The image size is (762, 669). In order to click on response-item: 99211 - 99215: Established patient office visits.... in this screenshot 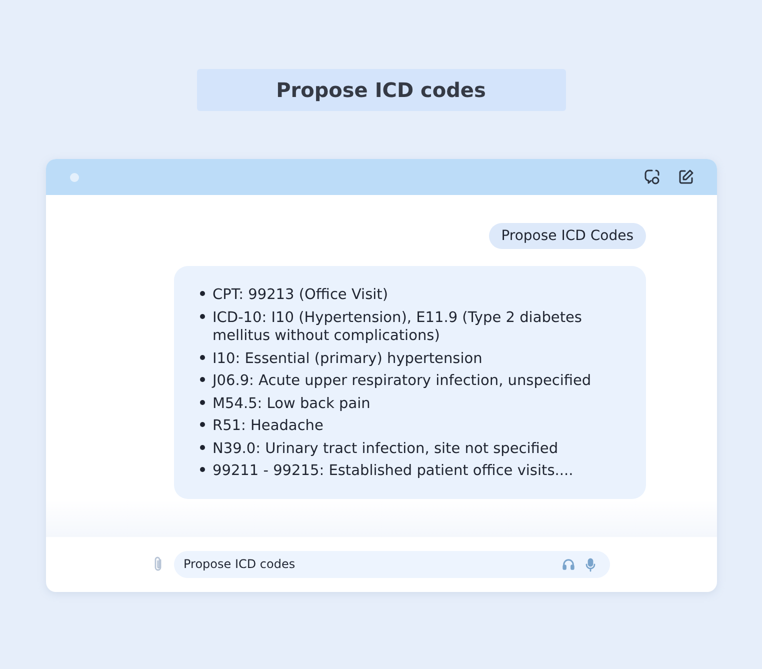, I will do `click(393, 471)`.